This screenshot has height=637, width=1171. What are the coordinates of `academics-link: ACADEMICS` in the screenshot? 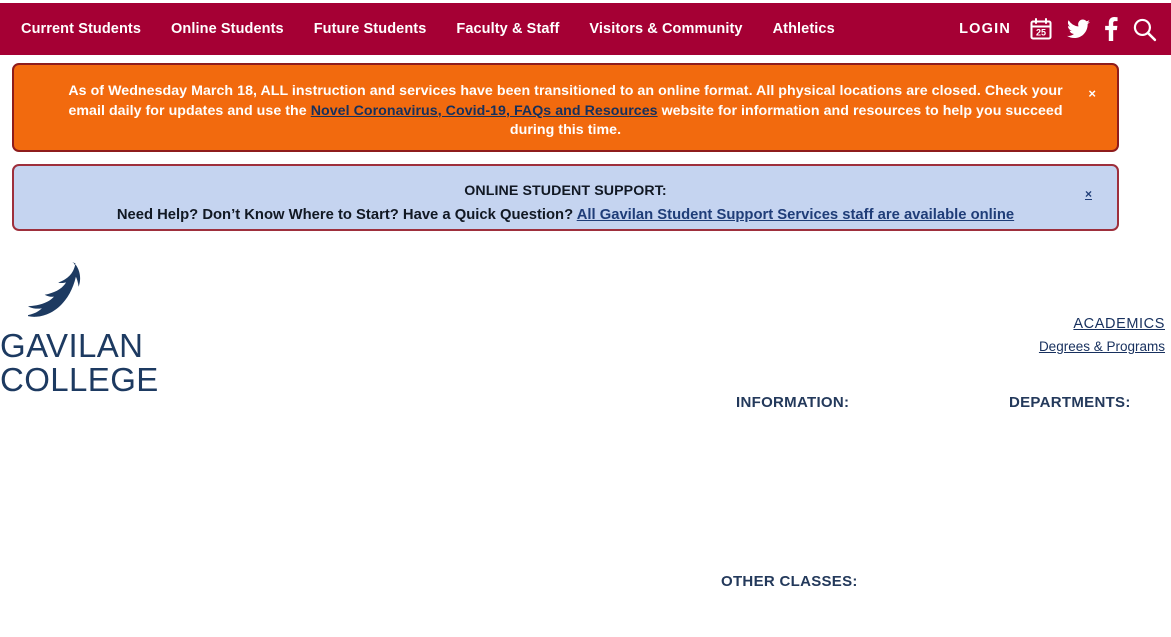 It's located at (1102, 324).